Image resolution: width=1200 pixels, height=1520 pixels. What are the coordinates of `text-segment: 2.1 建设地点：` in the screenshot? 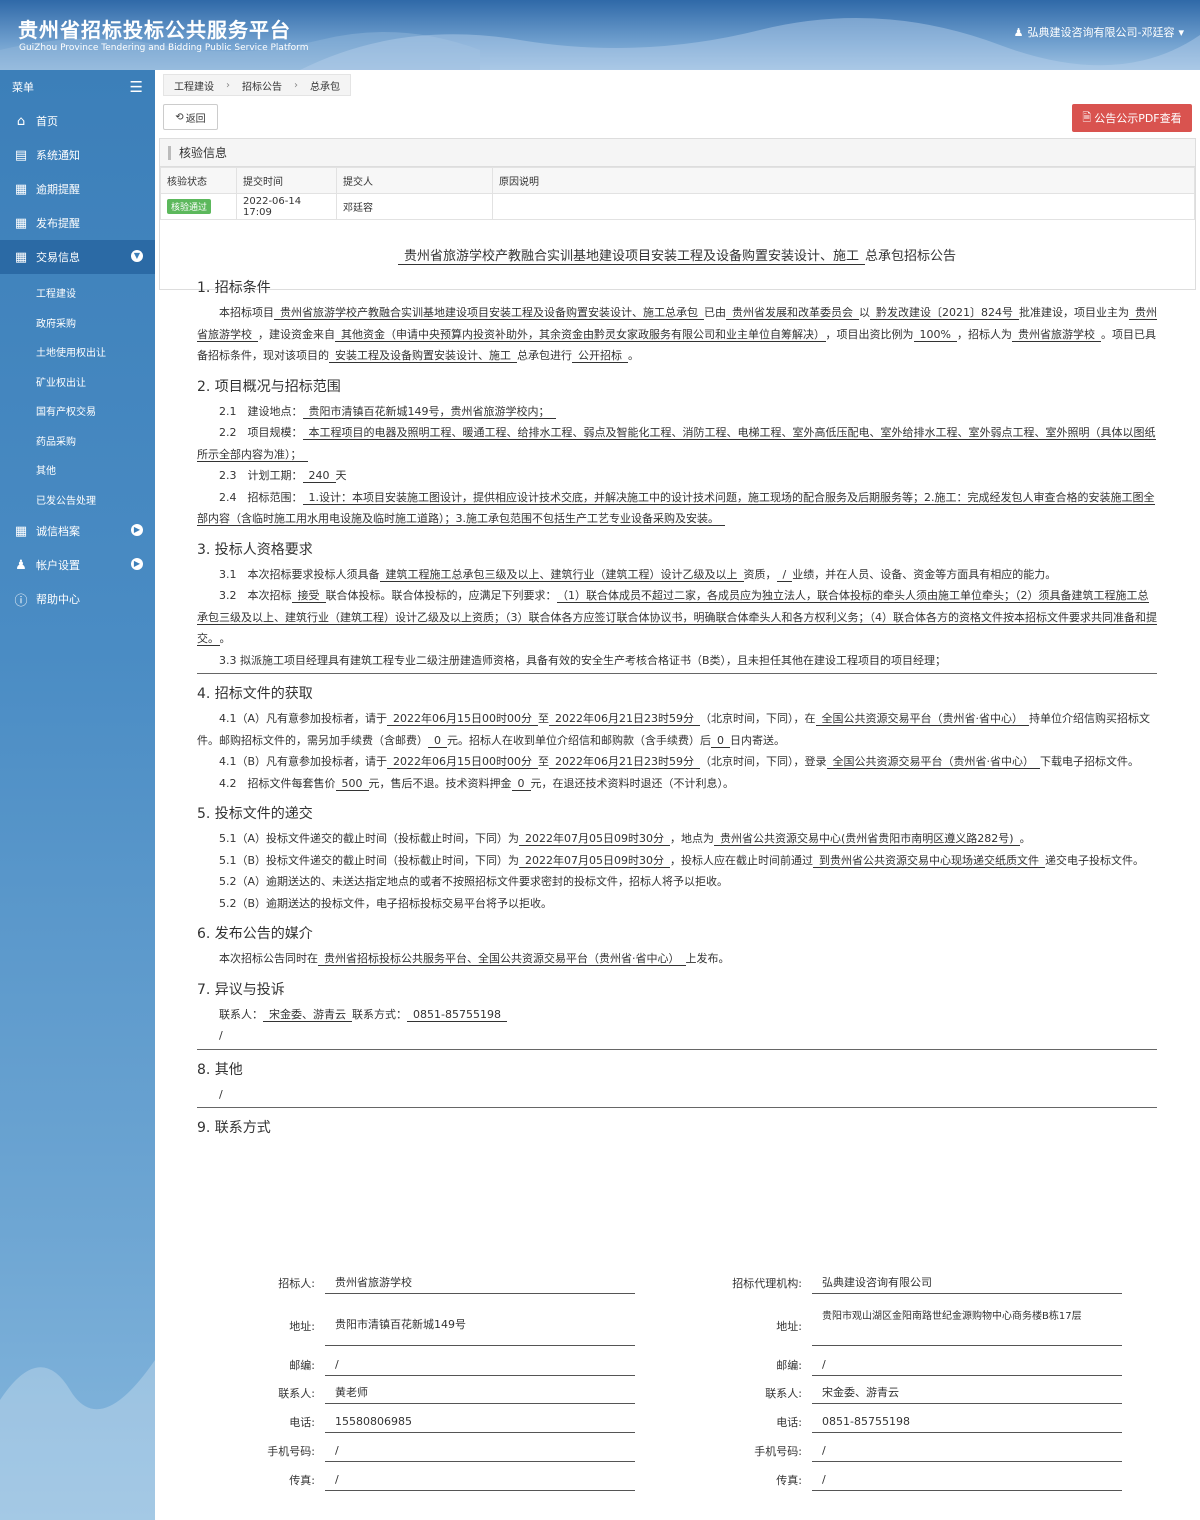 It's located at (261, 411).